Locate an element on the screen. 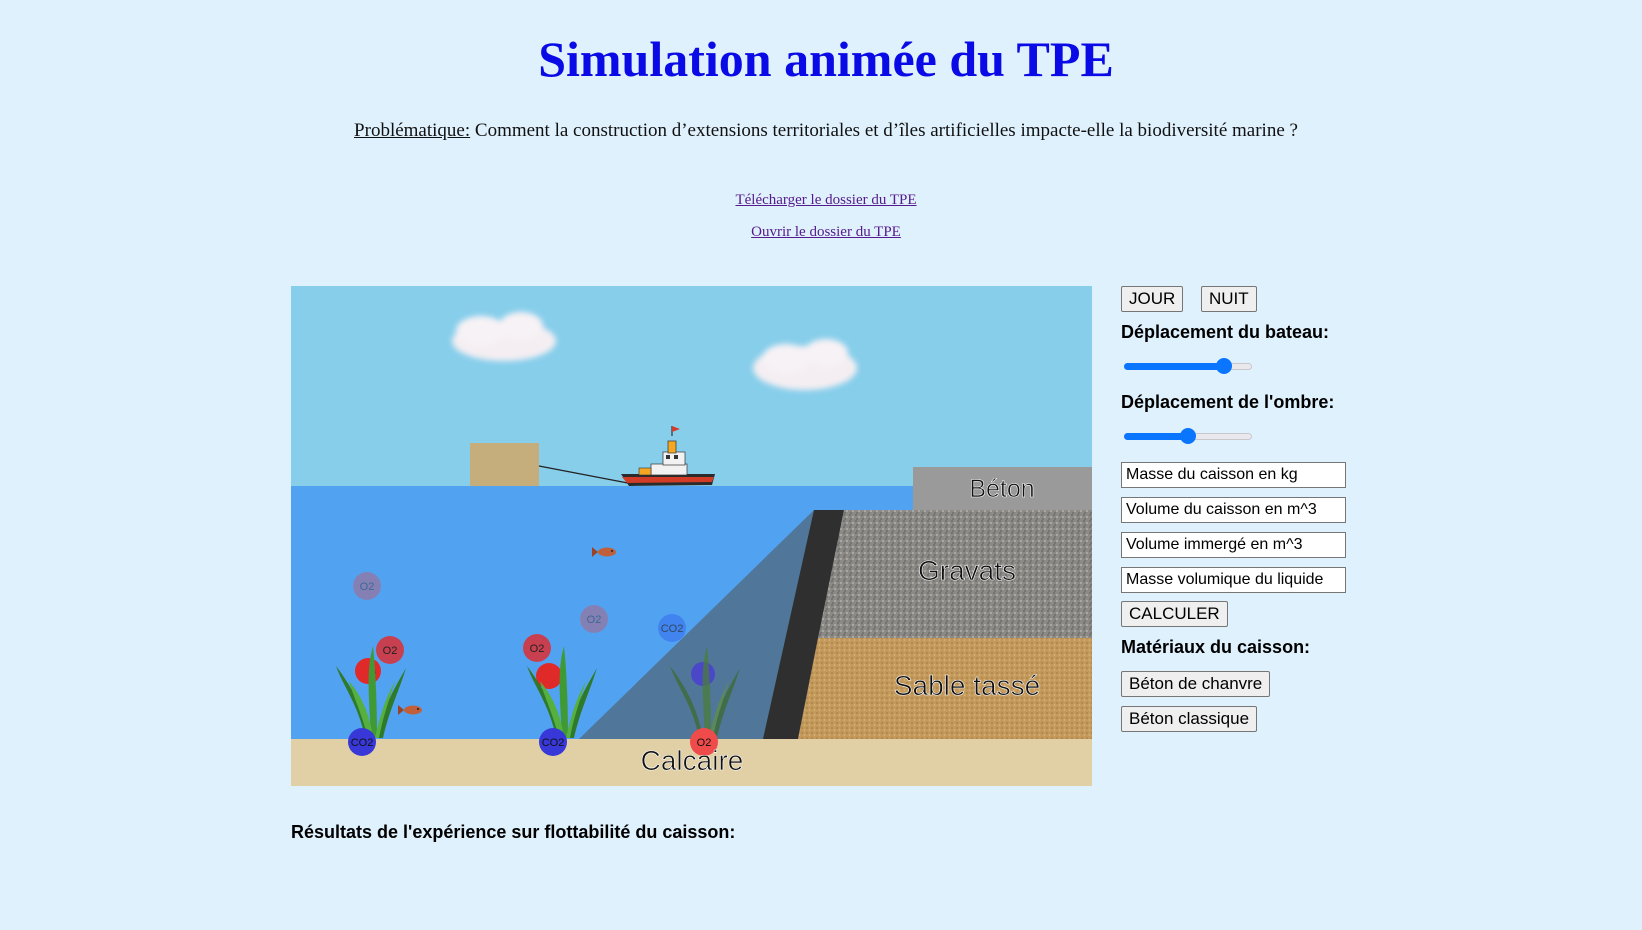  calcaire-label: Calcaire is located at coordinates (692, 760).